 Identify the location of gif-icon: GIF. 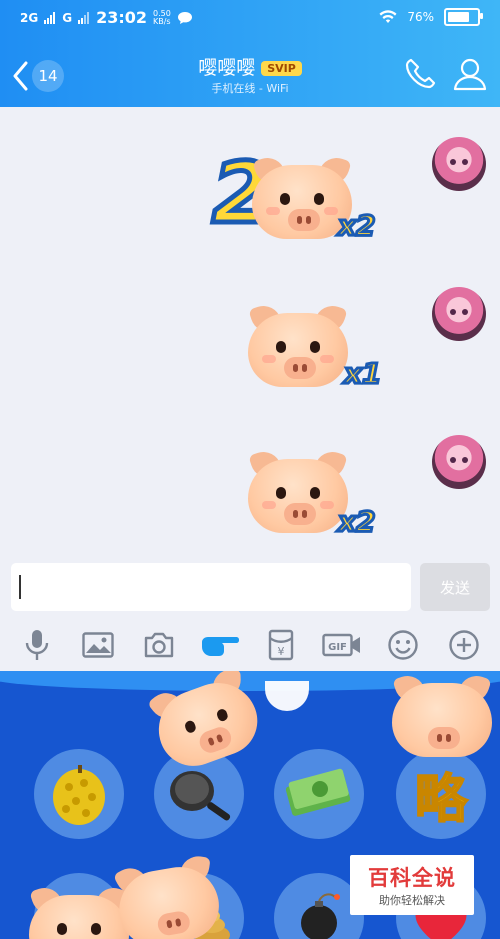
(340, 645).